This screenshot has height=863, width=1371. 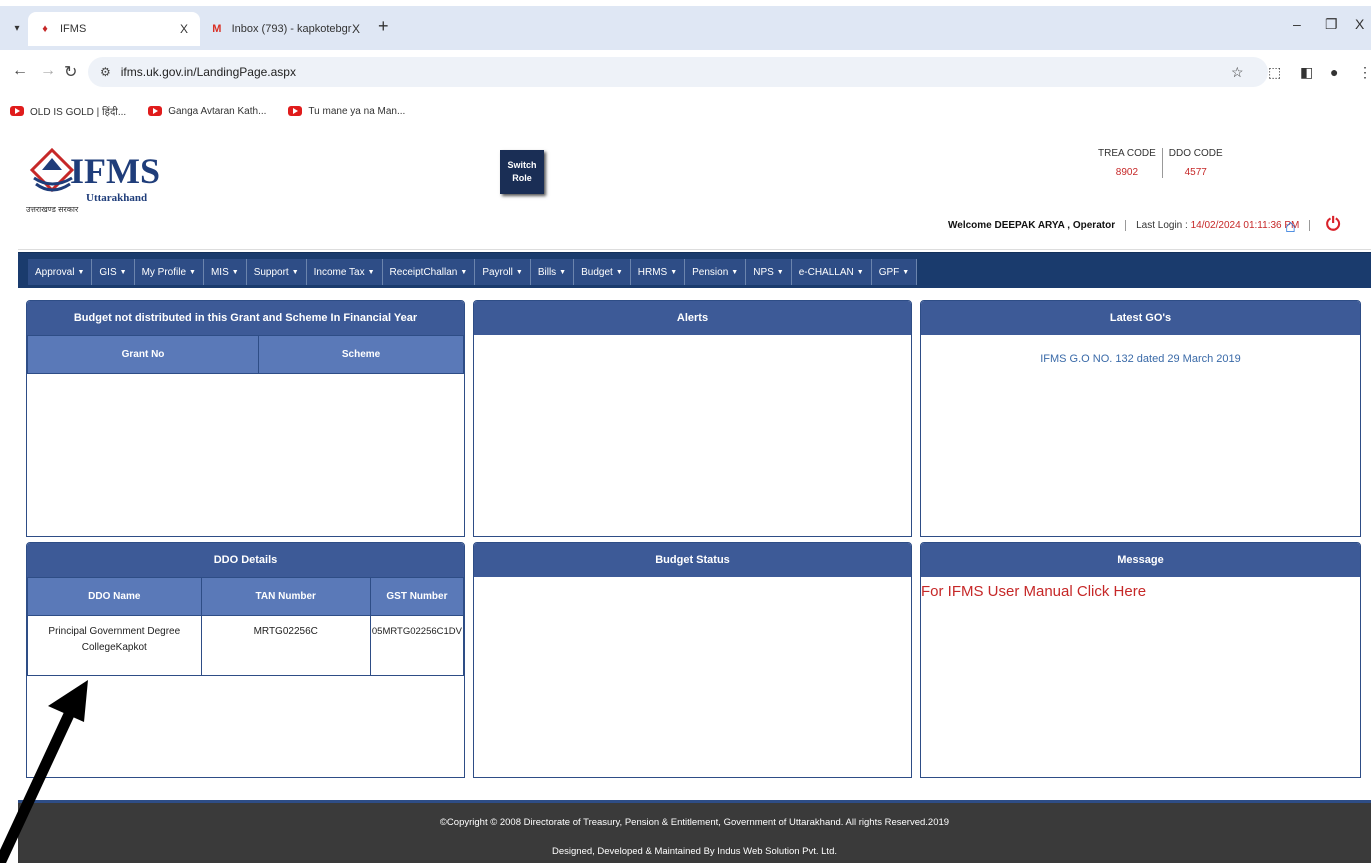 I want to click on menu-item-nps: NPS ▼, so click(x=769, y=272).